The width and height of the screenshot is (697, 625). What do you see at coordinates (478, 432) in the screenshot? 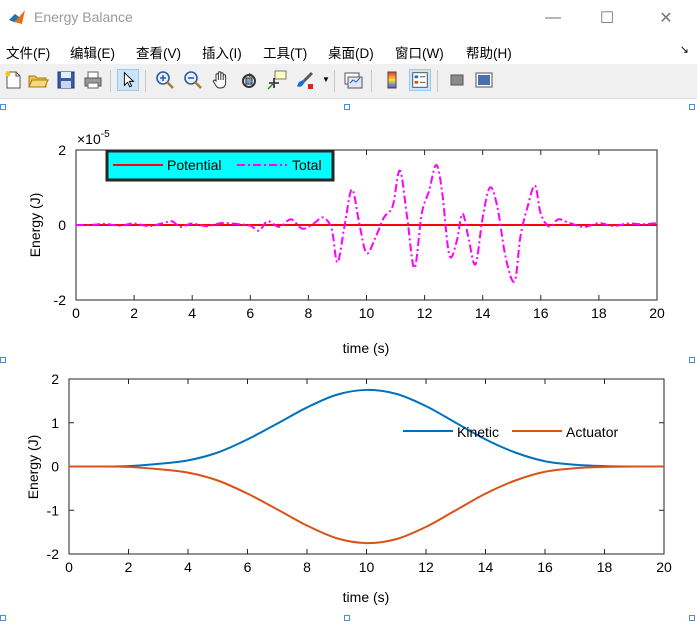
I see `legend-label-kinetic: Kinetic` at bounding box center [478, 432].